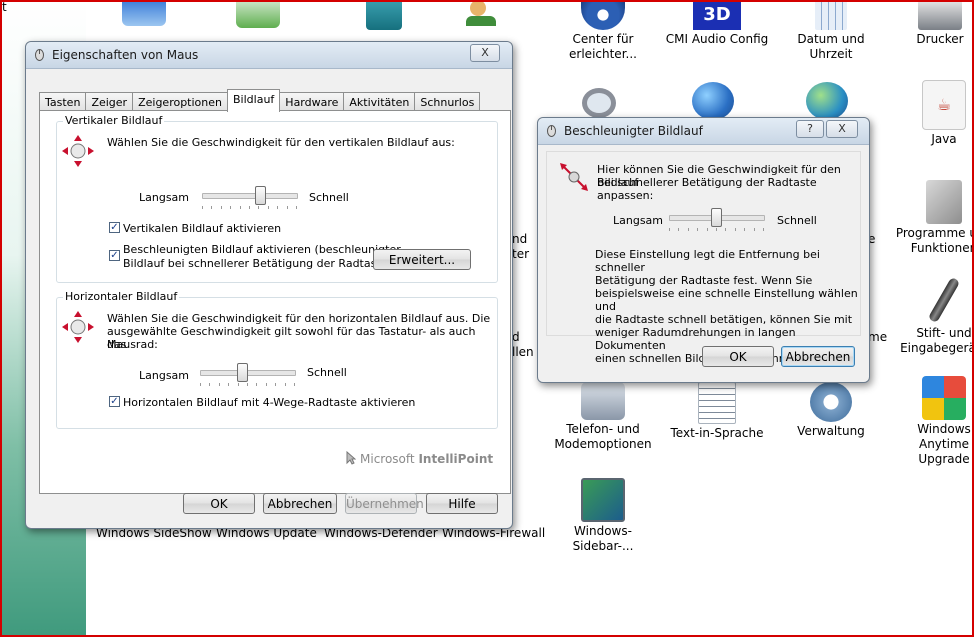 Image resolution: width=974 pixels, height=637 pixels. What do you see at coordinates (603, 436) in the screenshot?
I see `cp-item-label: Telefon- und Modemoptionen` at bounding box center [603, 436].